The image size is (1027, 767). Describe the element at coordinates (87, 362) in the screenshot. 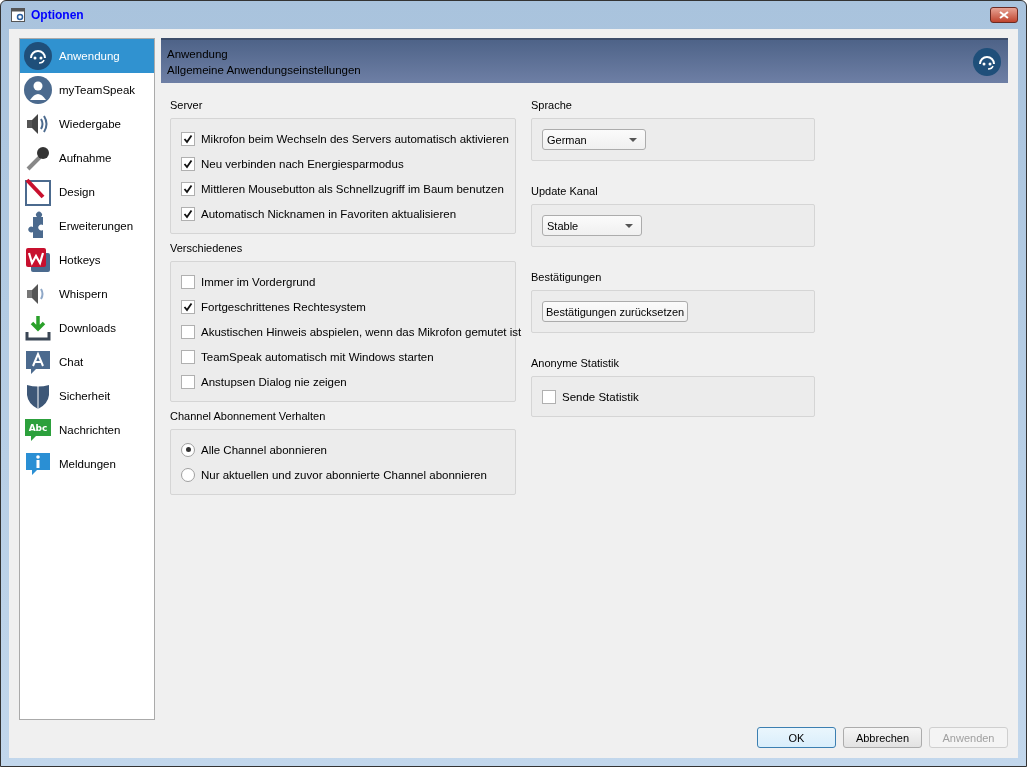

I see `sidebar-item: Chat` at that location.